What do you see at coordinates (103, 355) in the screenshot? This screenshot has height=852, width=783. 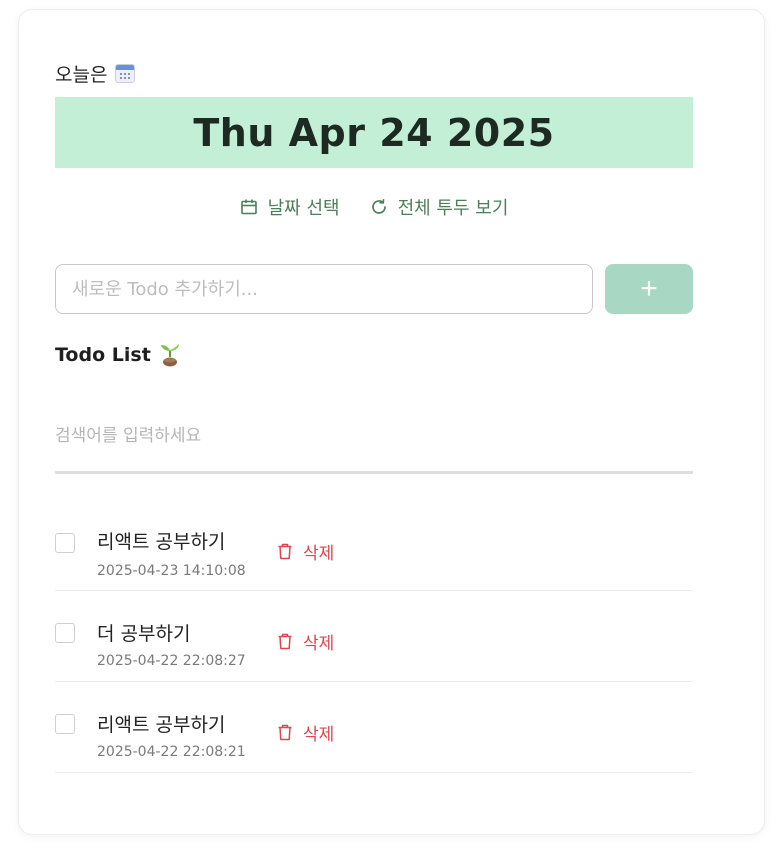 I see `todo-list-title-text: Todo List` at bounding box center [103, 355].